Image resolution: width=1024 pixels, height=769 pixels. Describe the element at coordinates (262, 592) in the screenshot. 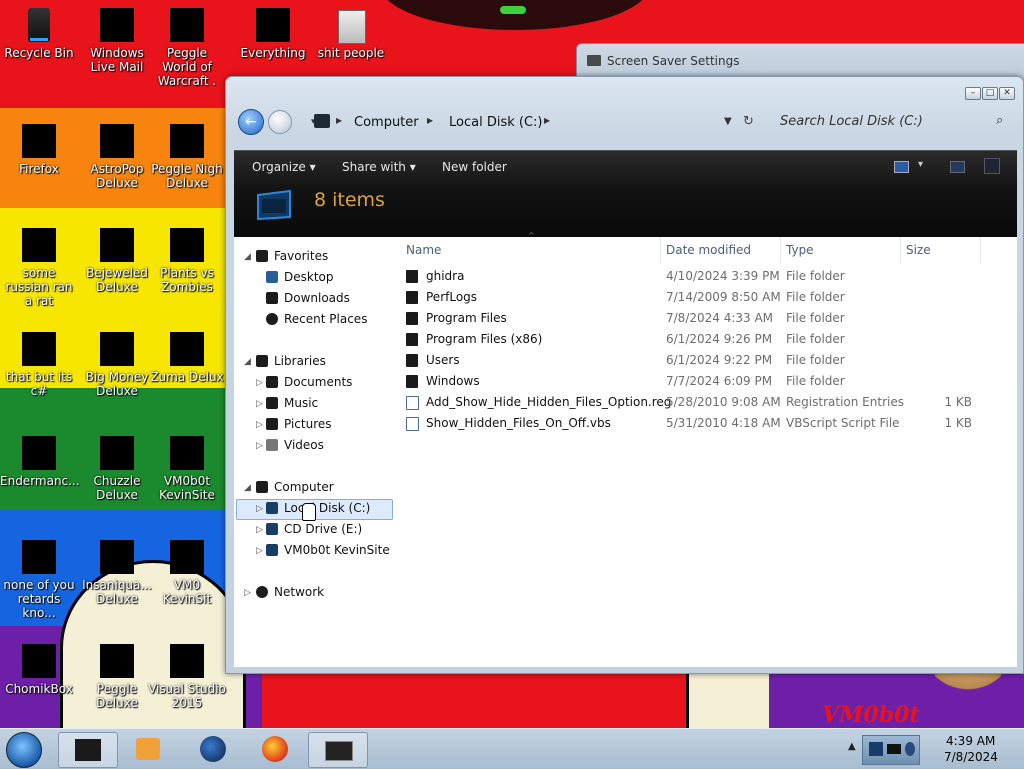

I see `network-icon` at that location.